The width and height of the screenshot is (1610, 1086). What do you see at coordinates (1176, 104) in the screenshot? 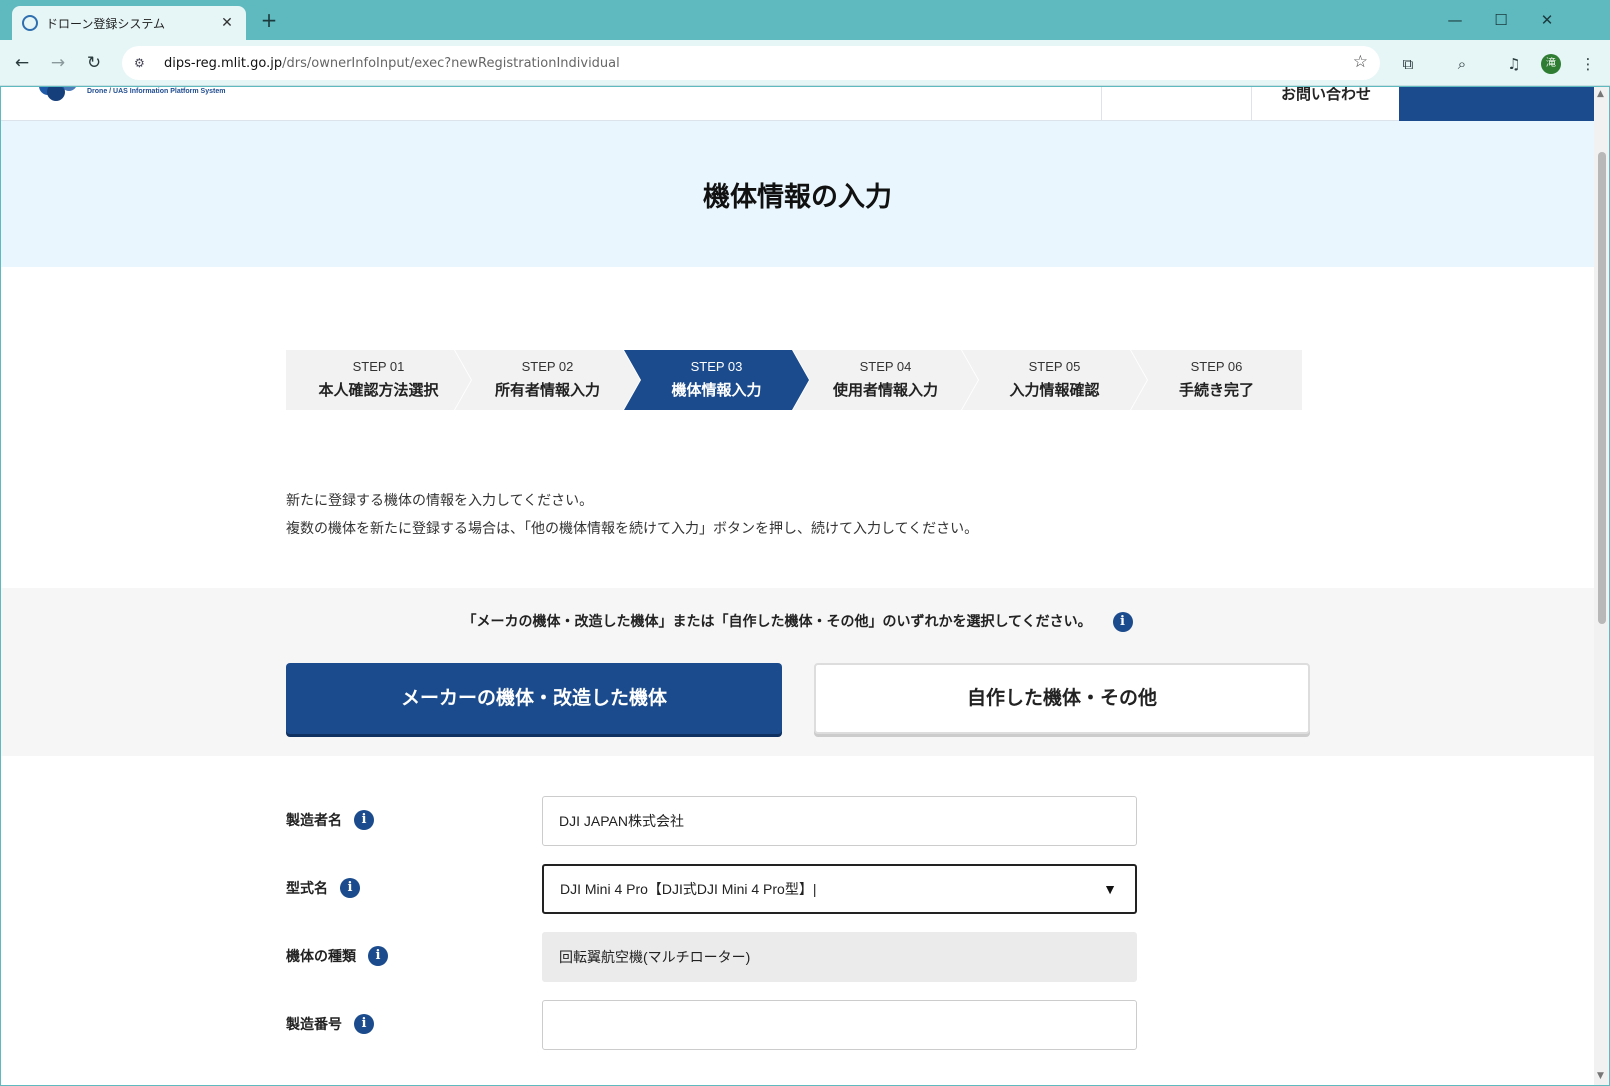
I see `header-nav-cell` at bounding box center [1176, 104].